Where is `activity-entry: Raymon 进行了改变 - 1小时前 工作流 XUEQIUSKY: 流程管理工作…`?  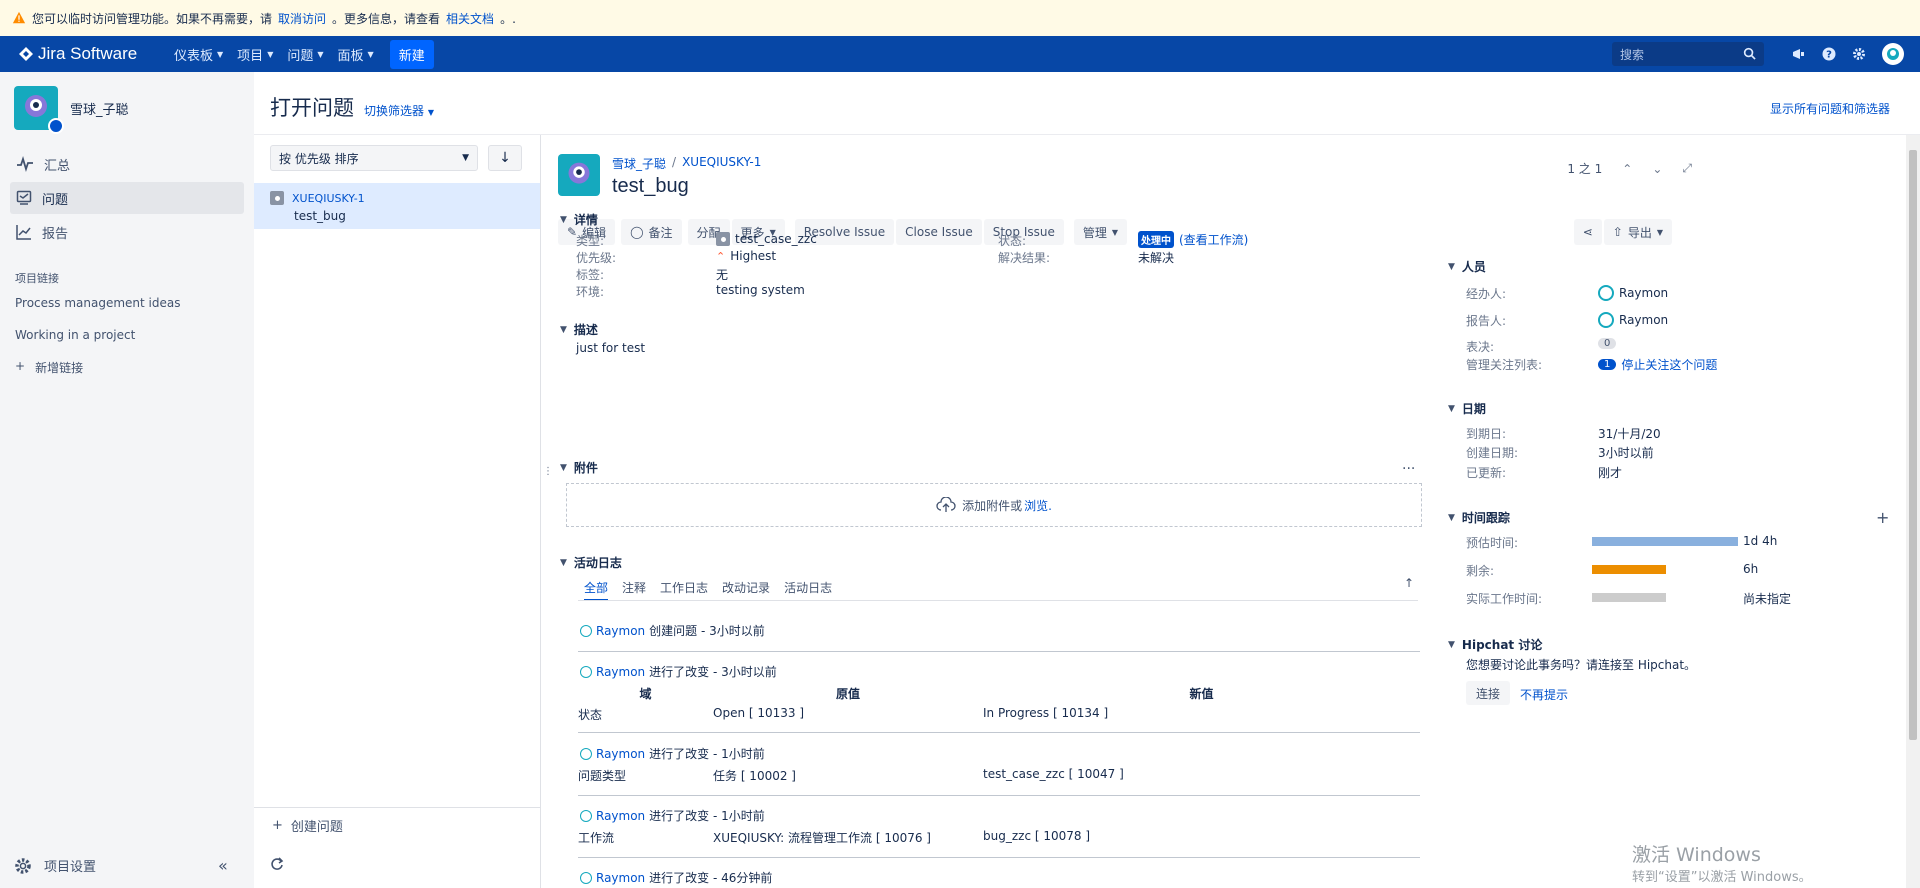 activity-entry: Raymon 进行了改变 - 1小时前 工作流 XUEQIUSKY: 流程管理工作… is located at coordinates (999, 832).